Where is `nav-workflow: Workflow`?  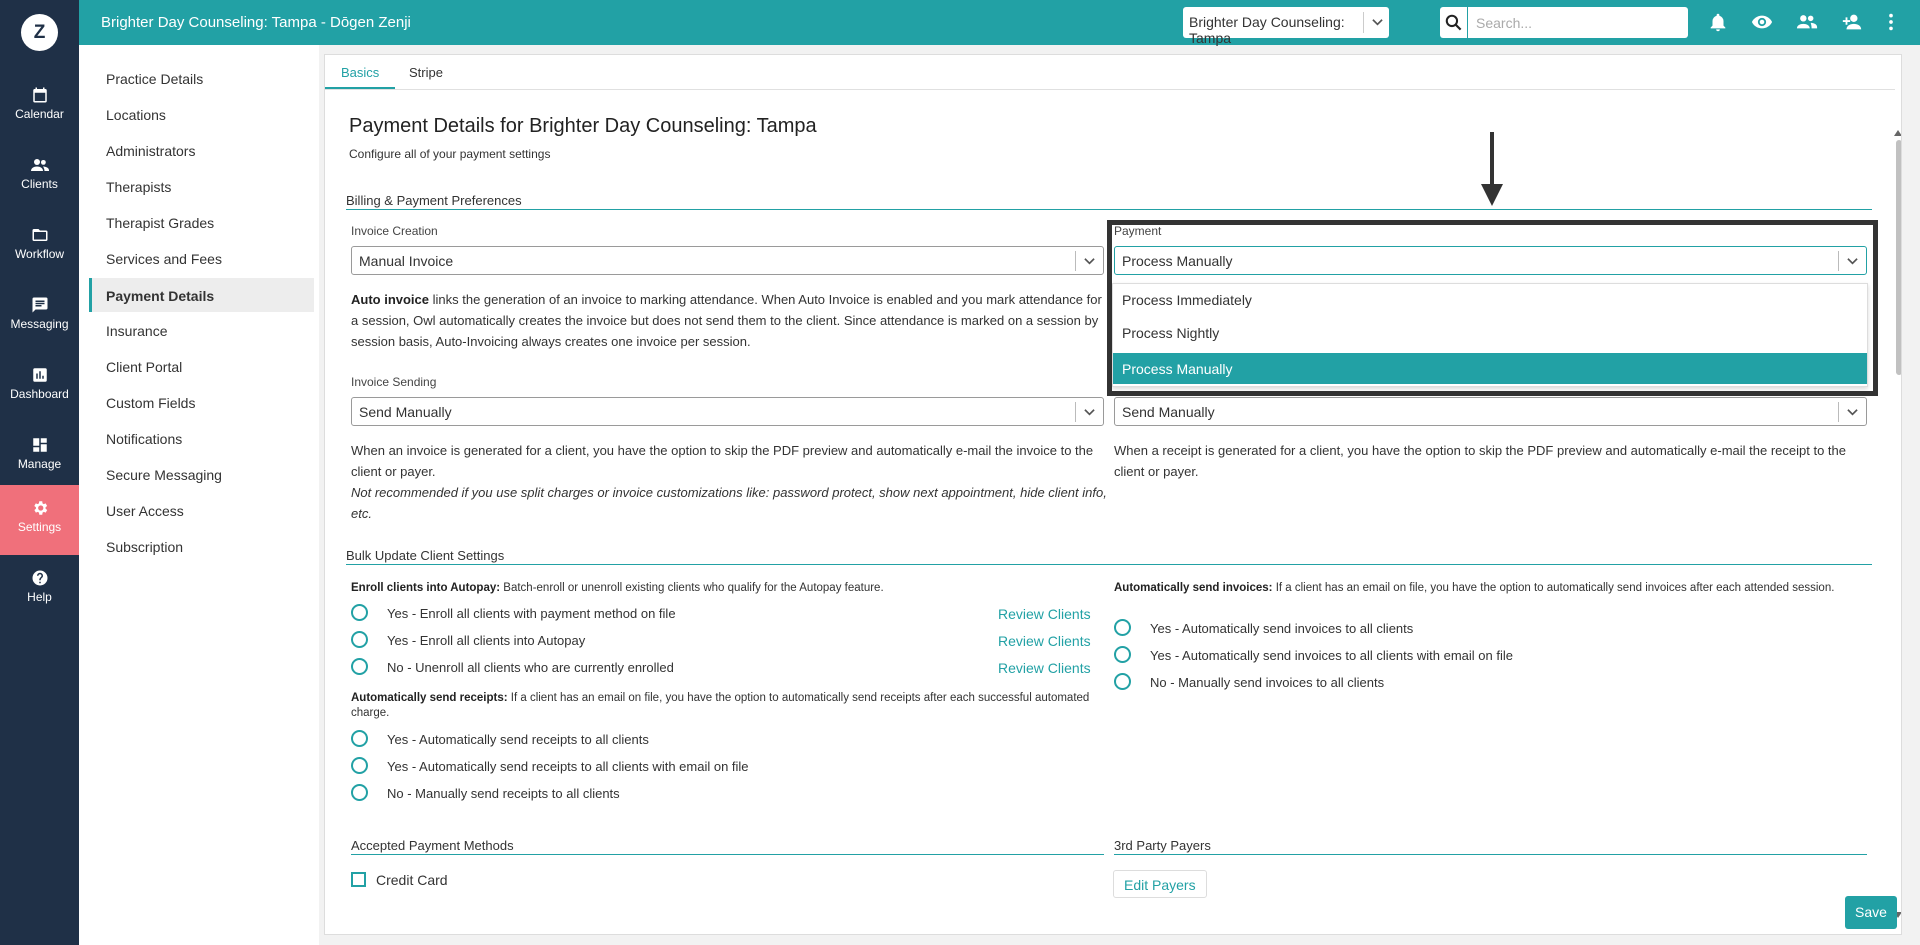
nav-workflow: Workflow is located at coordinates (39, 247).